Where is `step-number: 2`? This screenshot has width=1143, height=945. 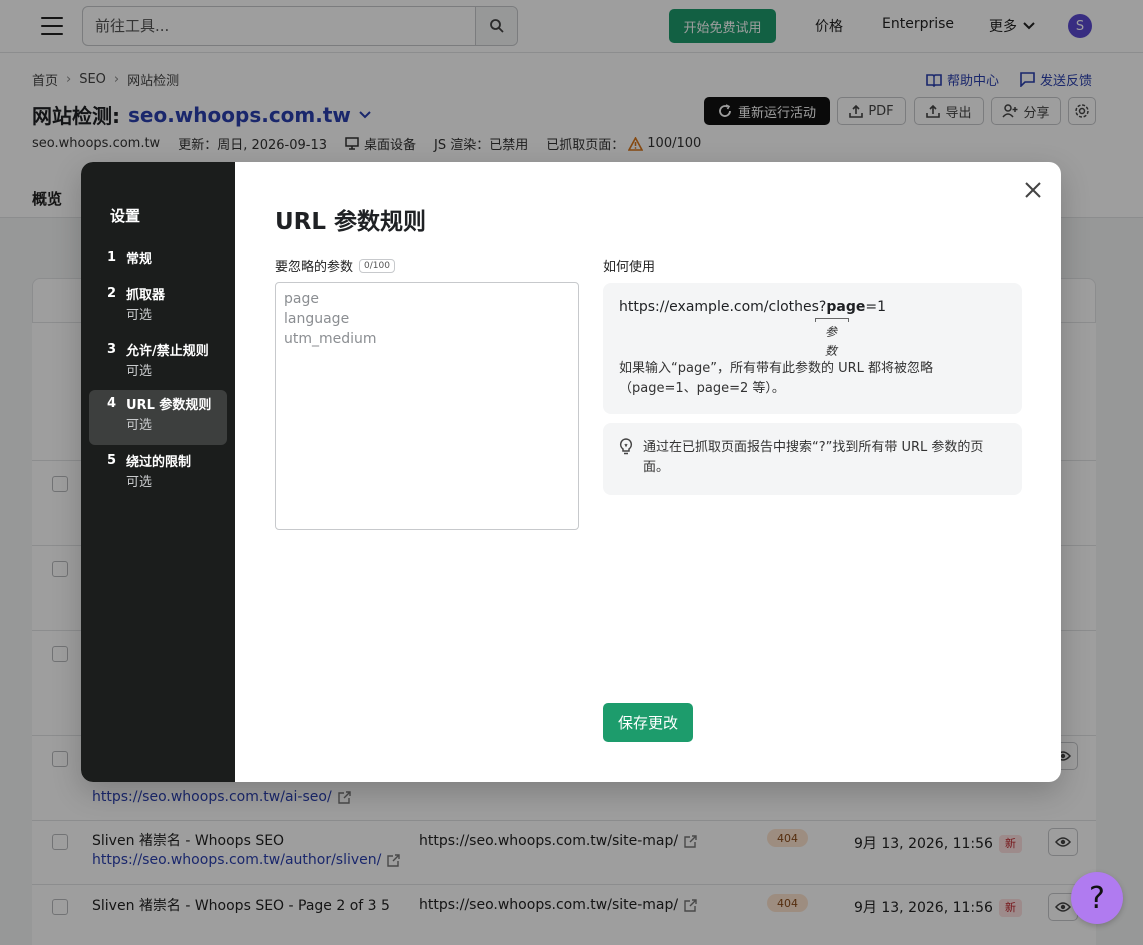 step-number: 2 is located at coordinates (112, 293).